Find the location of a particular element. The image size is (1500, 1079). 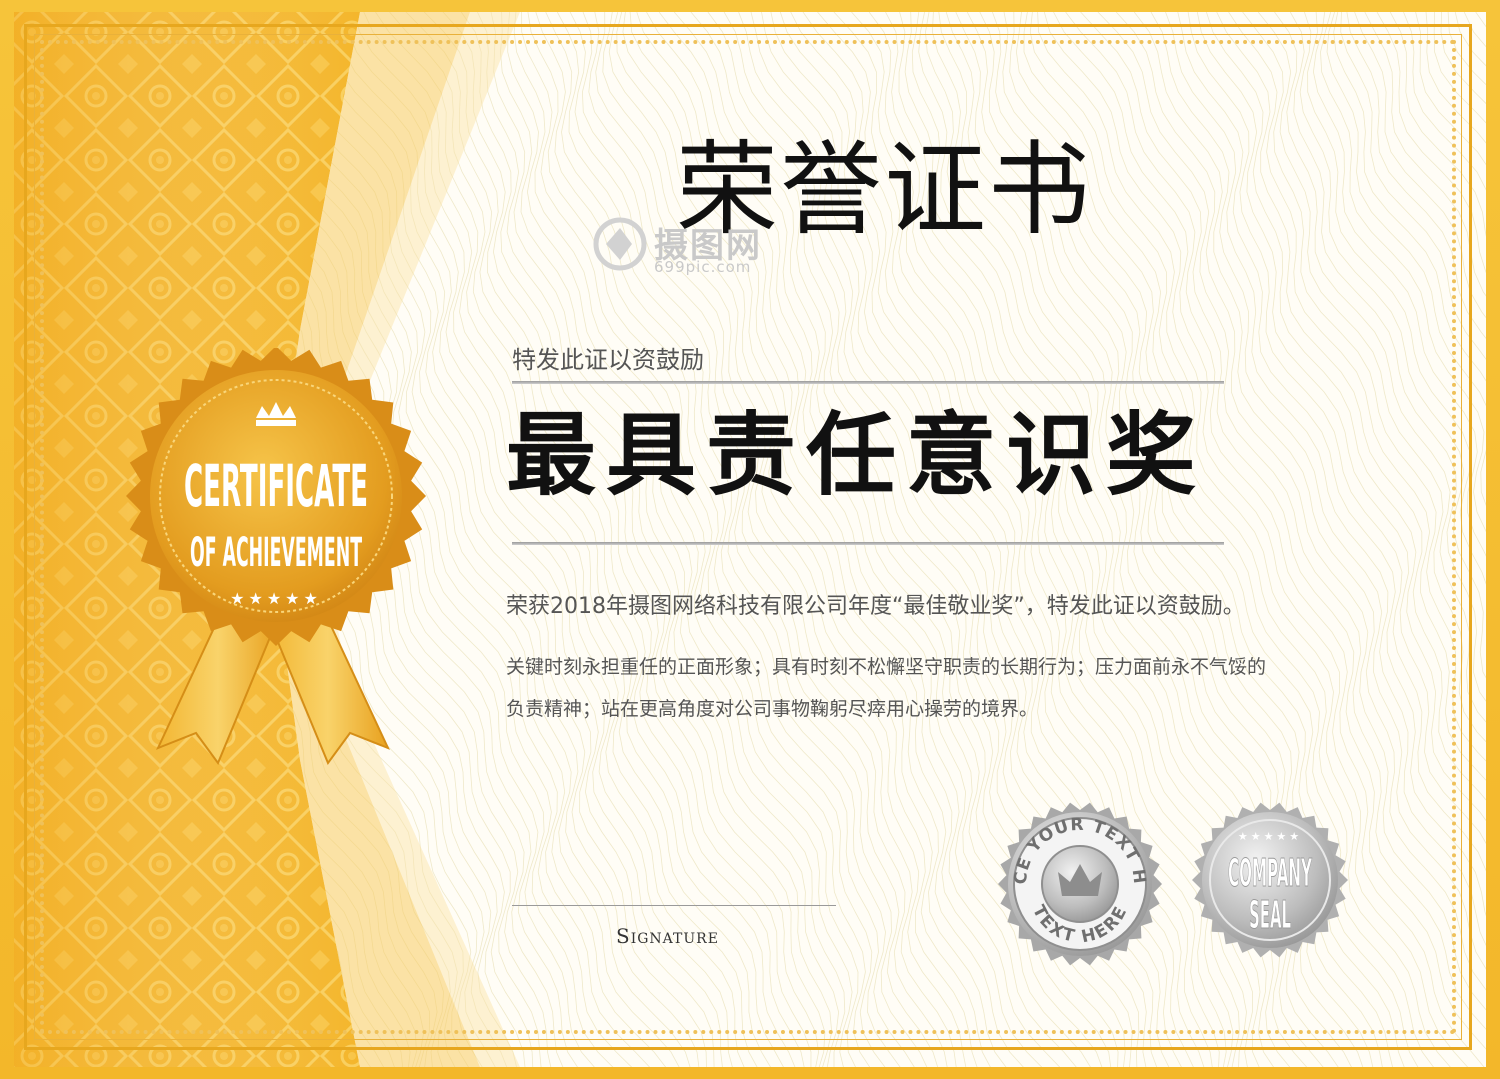

seal-stars: ★★★★★ is located at coordinates (276, 598).